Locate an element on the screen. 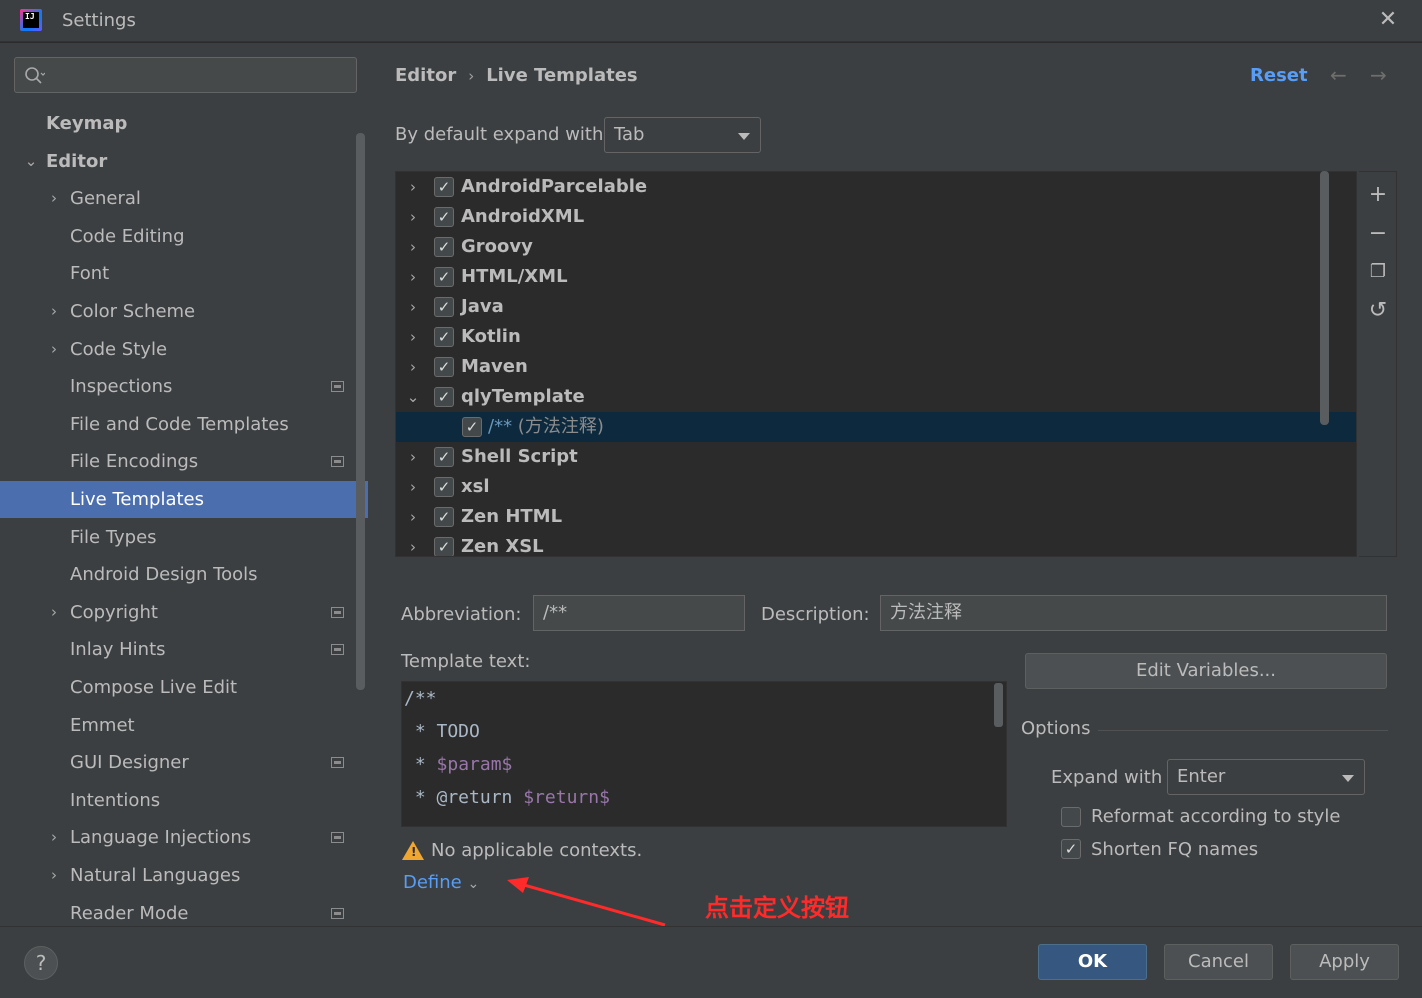  help-button: ? is located at coordinates (41, 963).